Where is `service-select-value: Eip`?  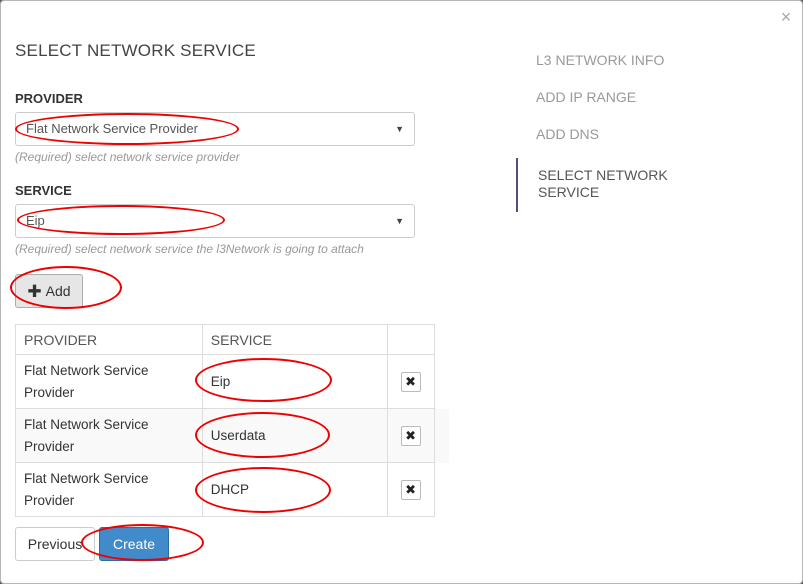
service-select-value: Eip is located at coordinates (35, 220).